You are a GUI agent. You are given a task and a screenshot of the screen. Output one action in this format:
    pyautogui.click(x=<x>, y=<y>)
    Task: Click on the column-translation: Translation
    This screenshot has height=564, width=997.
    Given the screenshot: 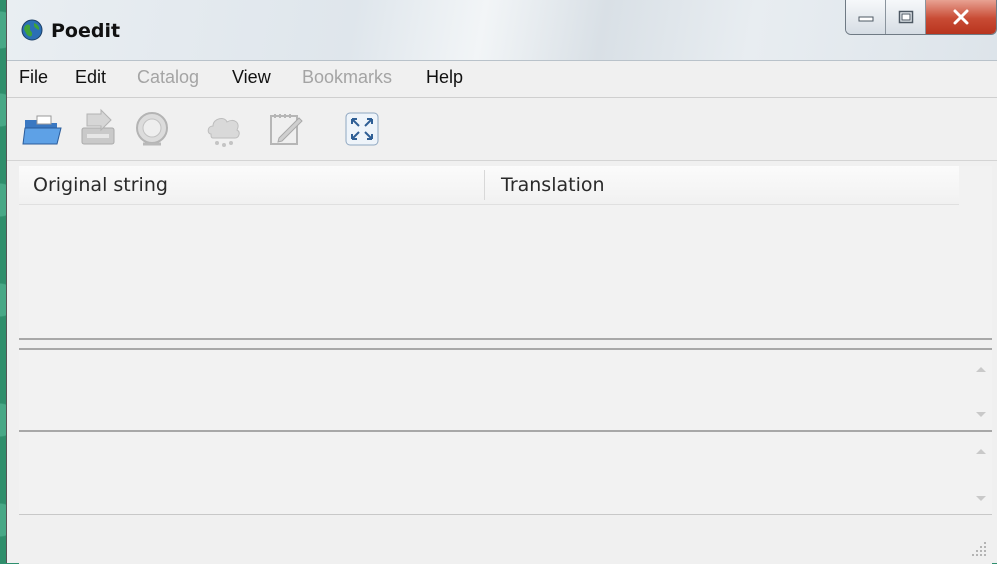 What is the action you would take?
    pyautogui.click(x=722, y=185)
    